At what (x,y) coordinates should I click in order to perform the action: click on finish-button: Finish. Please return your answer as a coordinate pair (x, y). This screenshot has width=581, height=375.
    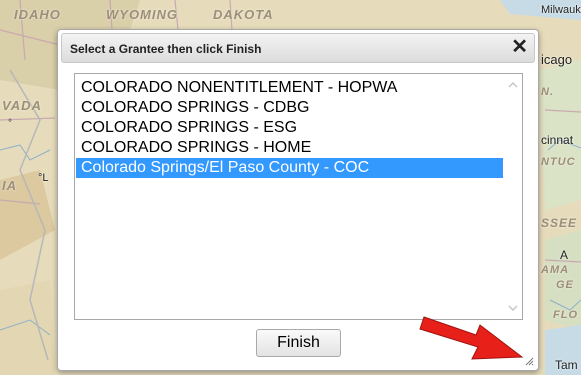
    Looking at the image, I should click on (298, 343).